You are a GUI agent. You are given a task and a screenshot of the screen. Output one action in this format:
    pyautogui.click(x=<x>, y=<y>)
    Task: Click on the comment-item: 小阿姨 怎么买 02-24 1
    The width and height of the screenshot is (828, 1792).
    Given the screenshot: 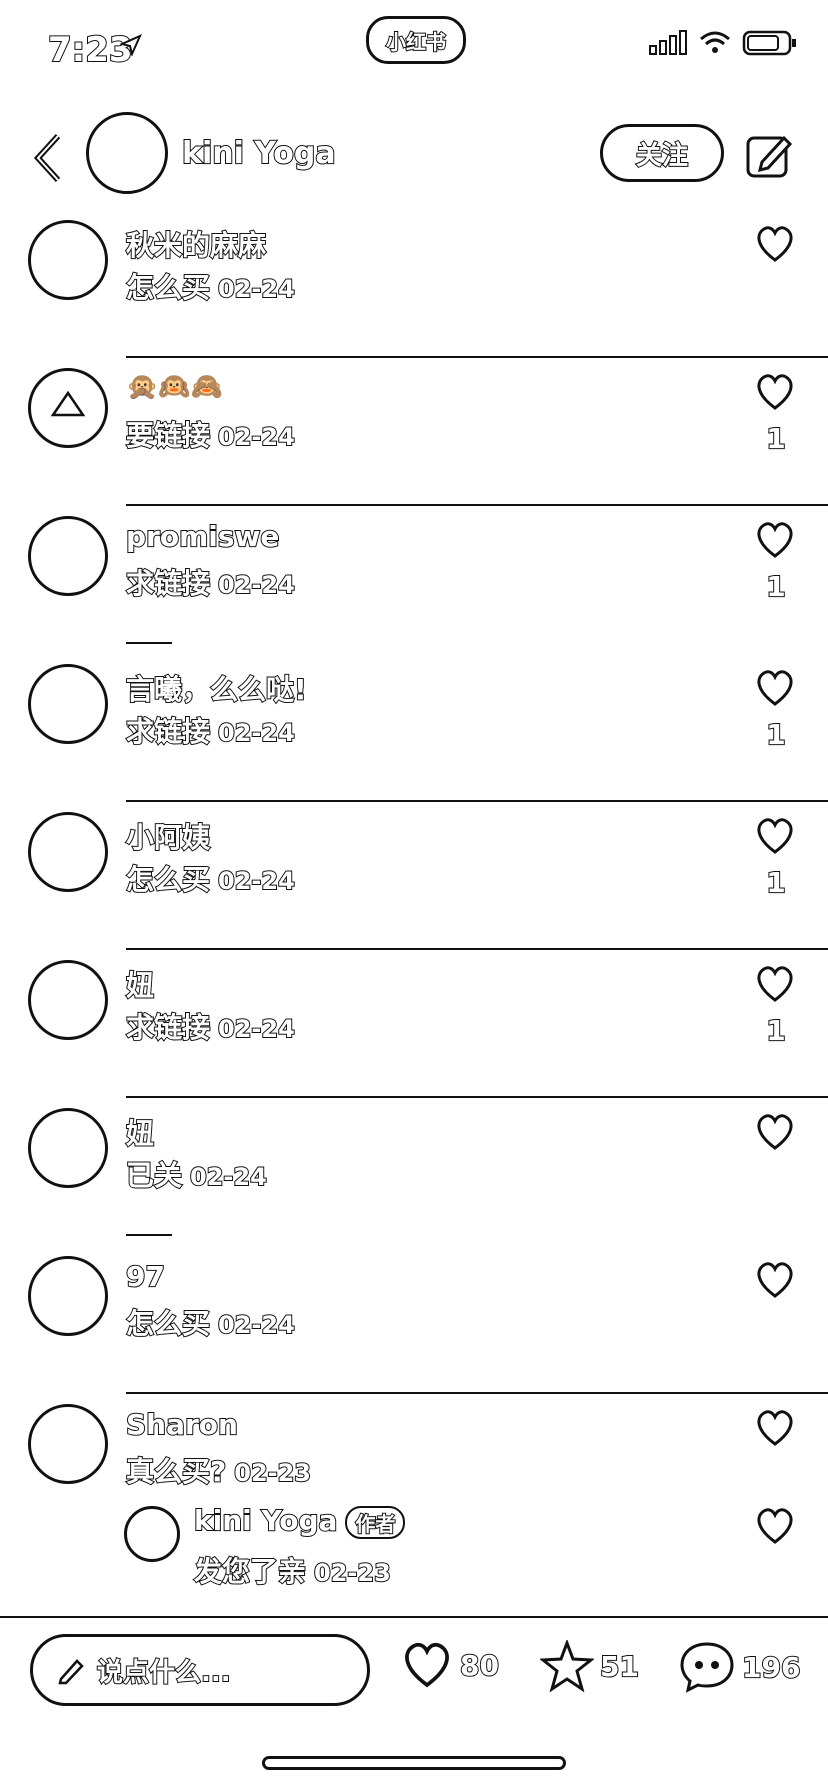 What is the action you would take?
    pyautogui.click(x=414, y=876)
    